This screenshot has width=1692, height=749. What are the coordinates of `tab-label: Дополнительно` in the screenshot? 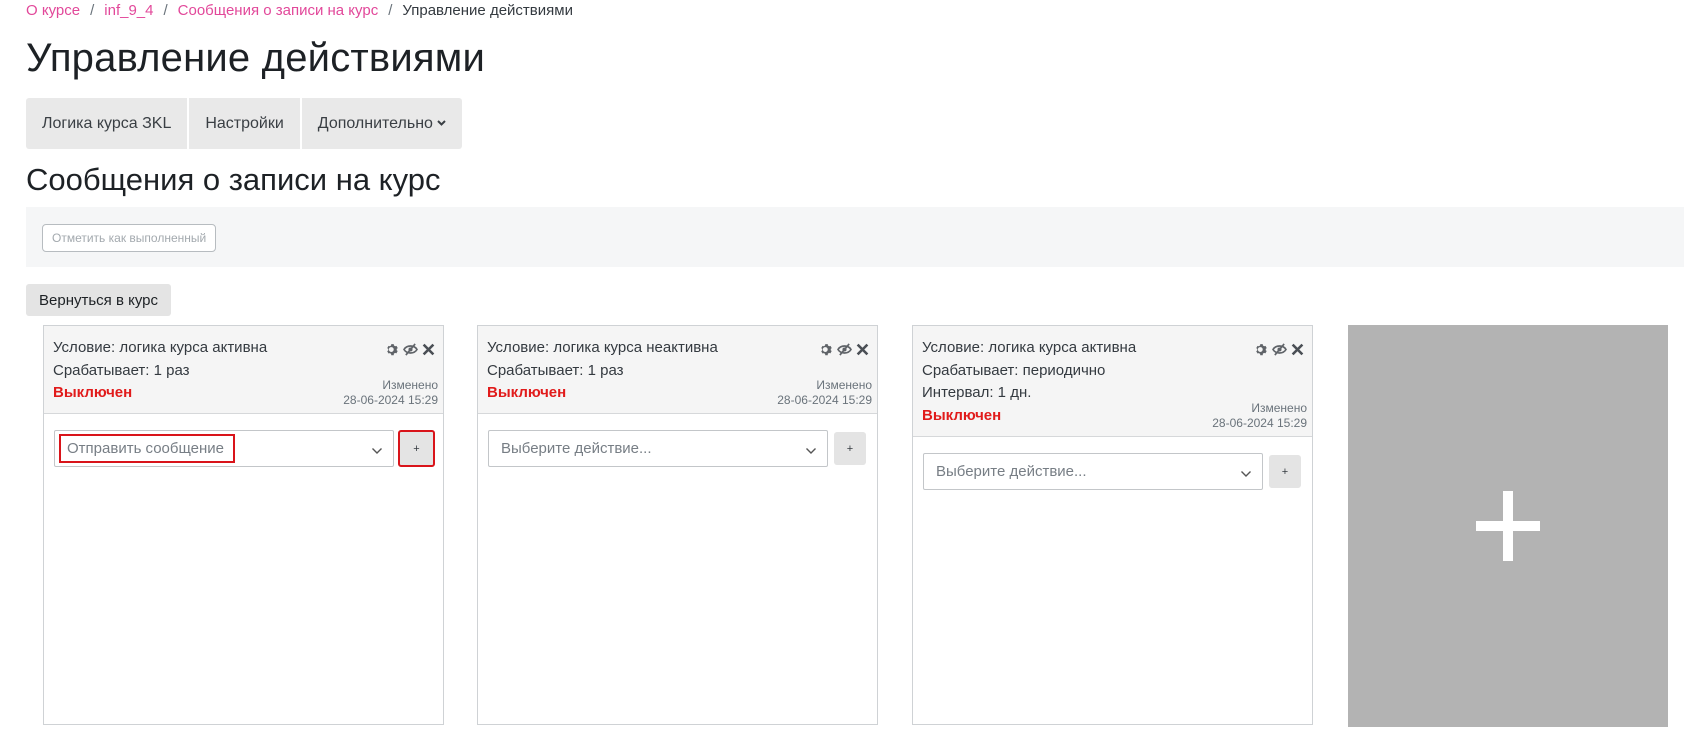 It's located at (375, 123).